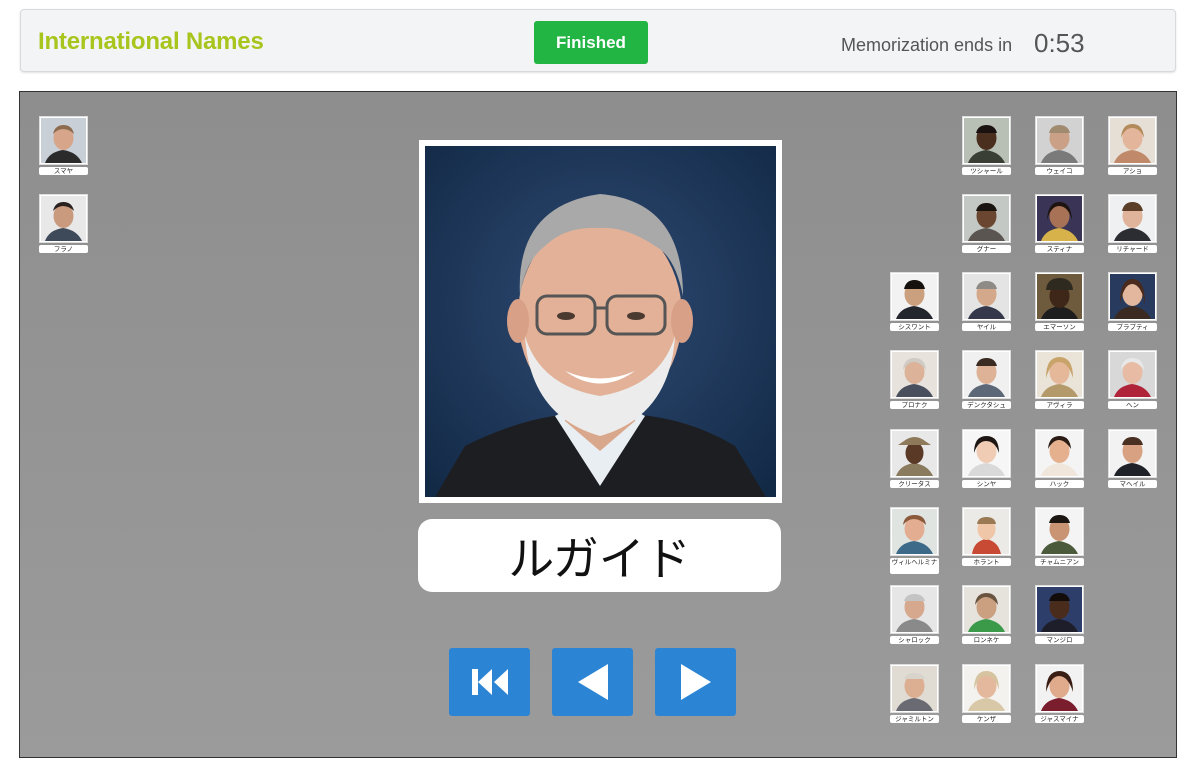 The width and height of the screenshot is (1200, 763). I want to click on thumbnail: クリータス, so click(914, 459).